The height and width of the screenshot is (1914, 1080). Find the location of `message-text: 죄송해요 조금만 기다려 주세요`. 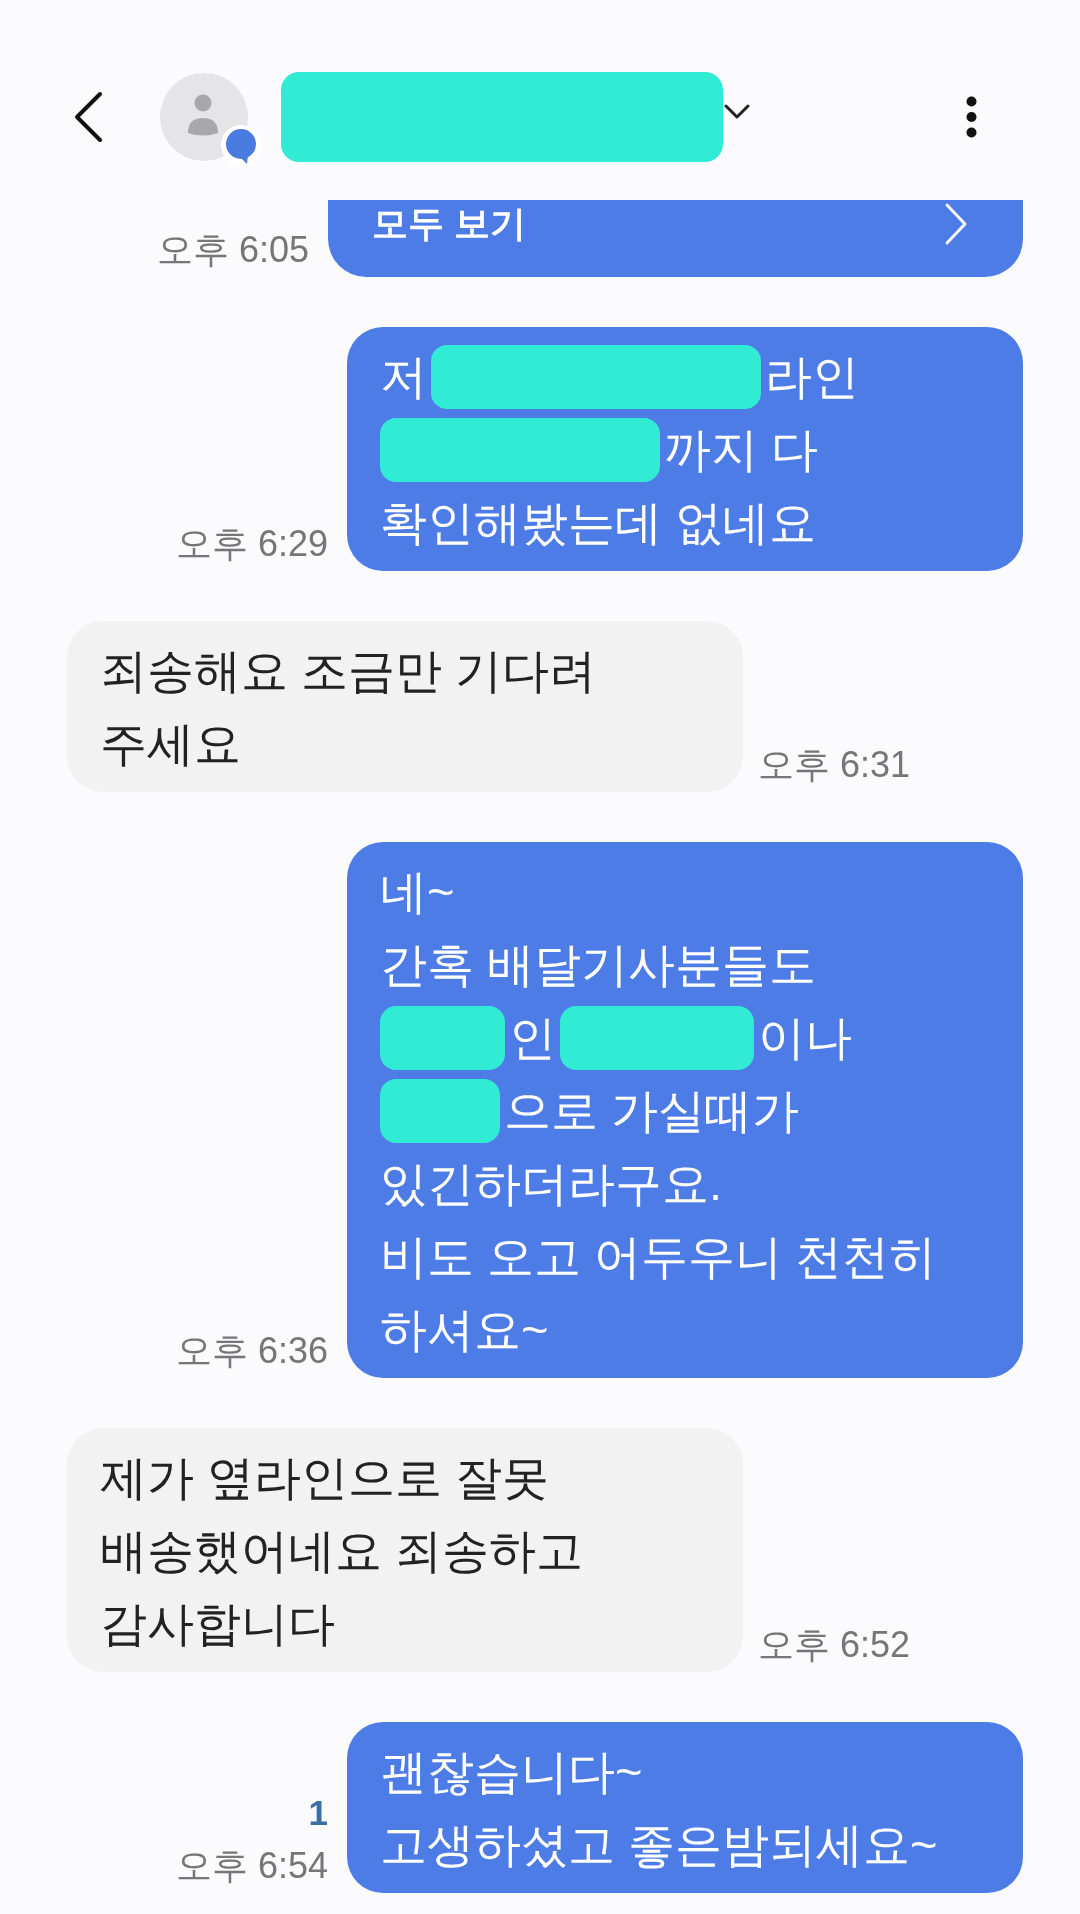

message-text: 죄송해요 조금만 기다려 주세요 is located at coordinates (349, 707).